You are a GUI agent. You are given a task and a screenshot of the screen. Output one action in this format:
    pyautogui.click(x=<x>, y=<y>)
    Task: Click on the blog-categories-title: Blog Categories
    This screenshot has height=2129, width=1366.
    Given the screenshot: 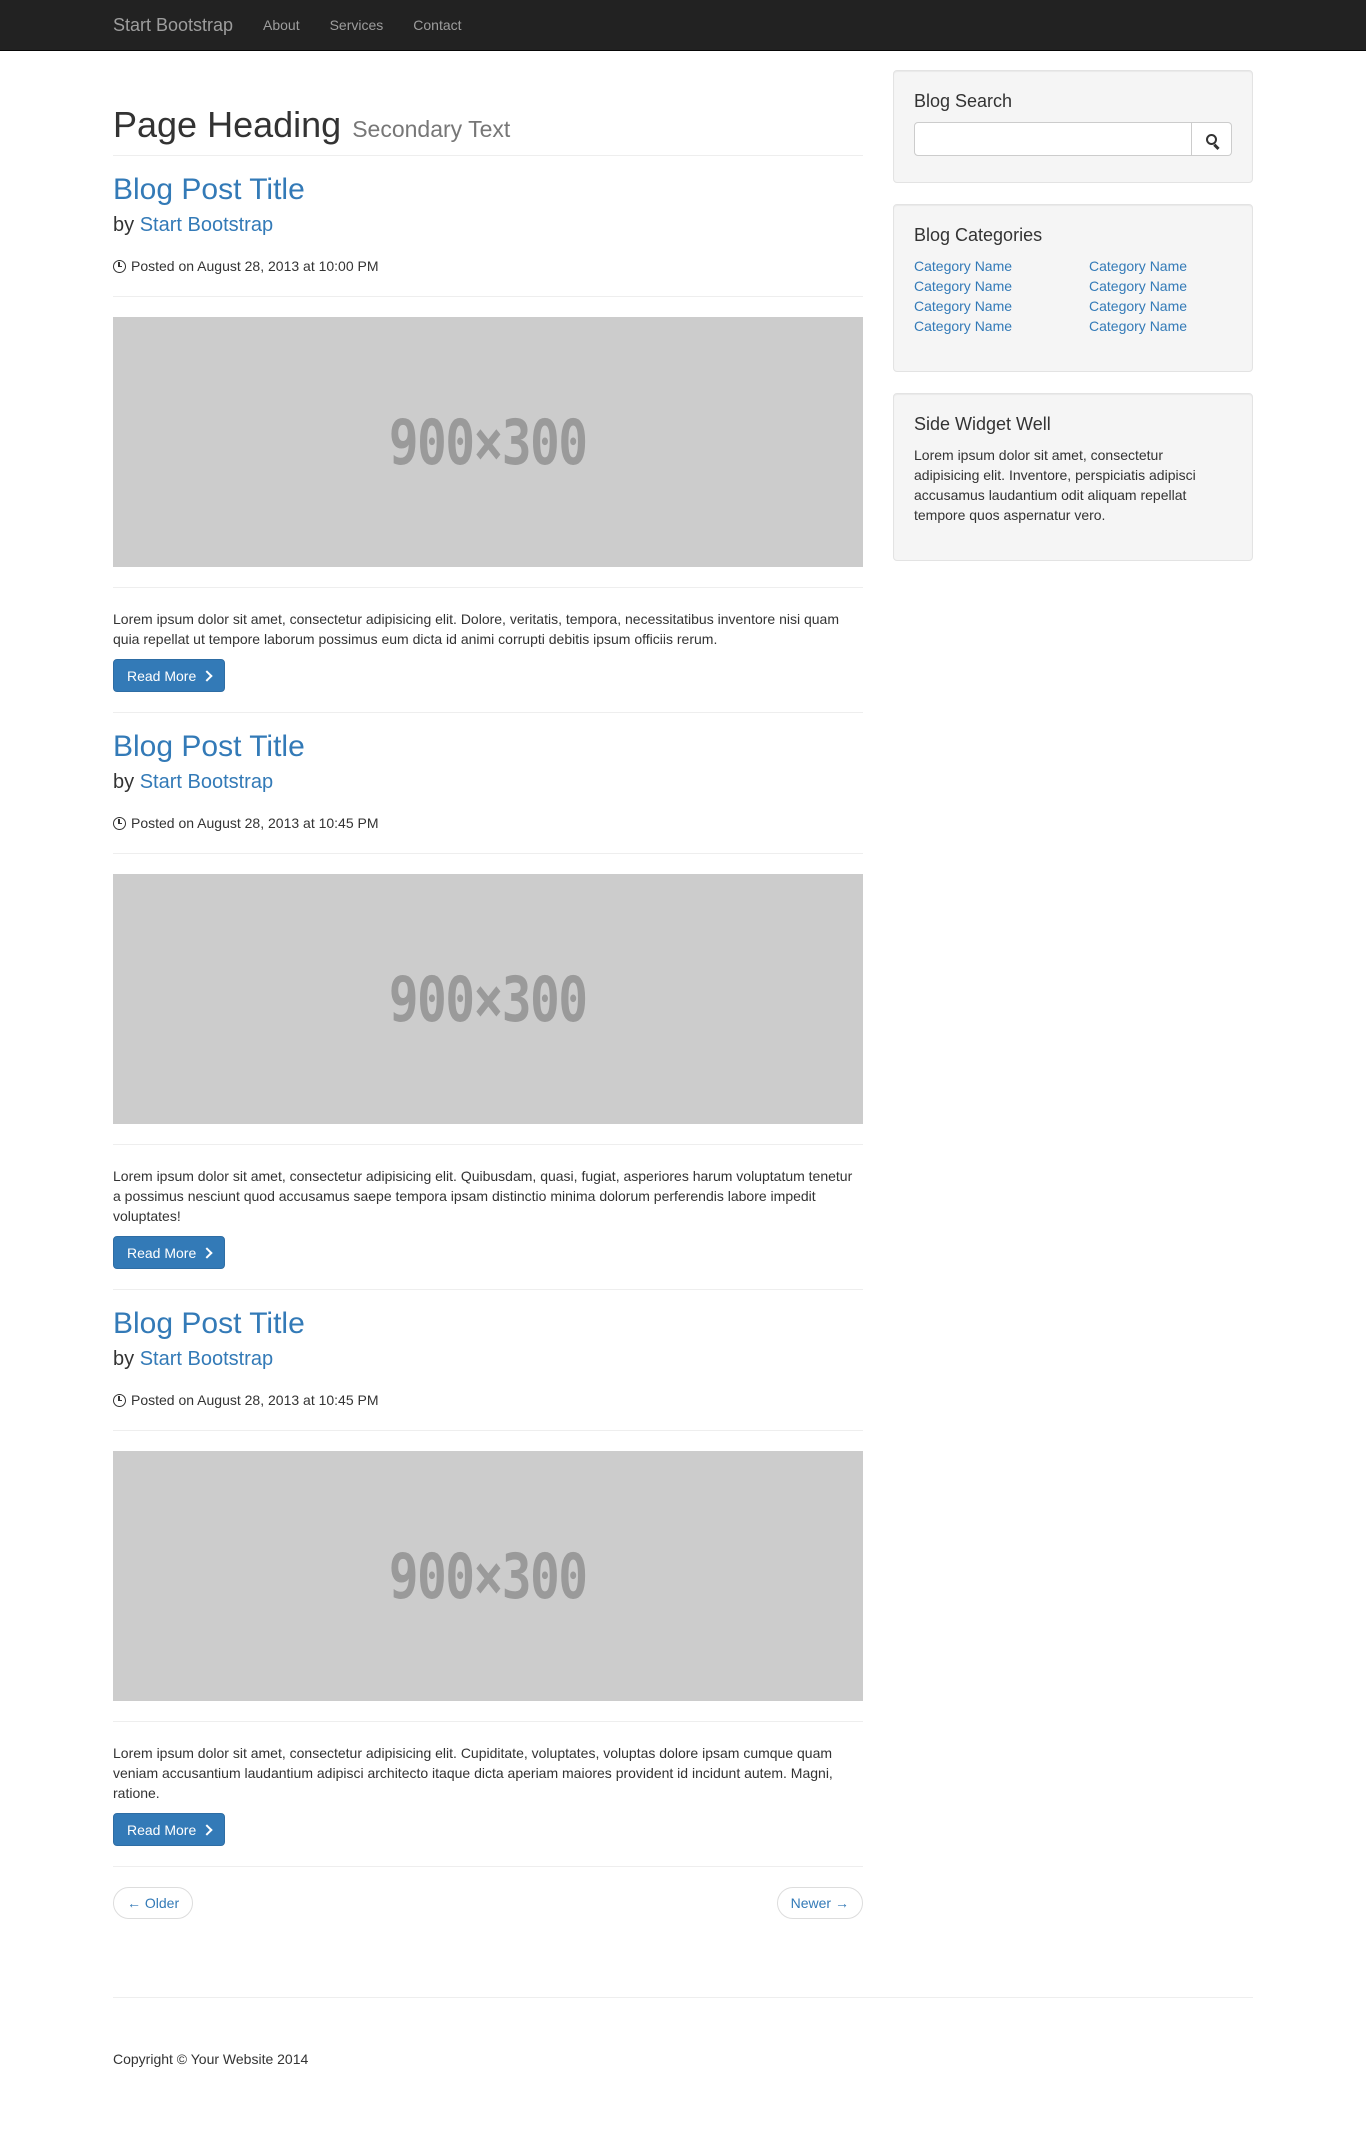 What is the action you would take?
    pyautogui.click(x=978, y=235)
    